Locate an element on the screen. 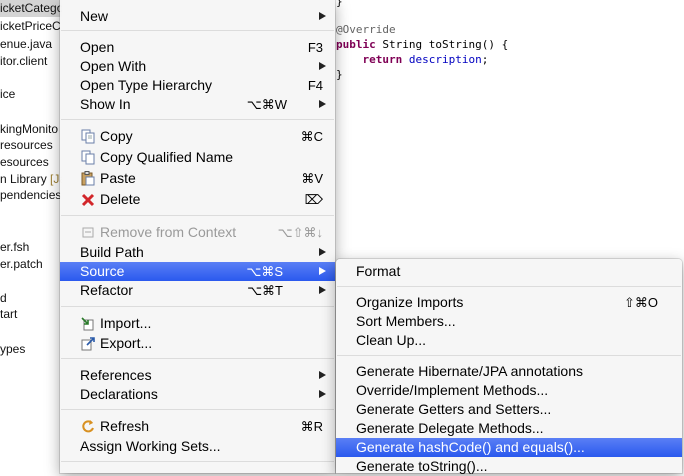  tree-item: ypes is located at coordinates (12, 349).